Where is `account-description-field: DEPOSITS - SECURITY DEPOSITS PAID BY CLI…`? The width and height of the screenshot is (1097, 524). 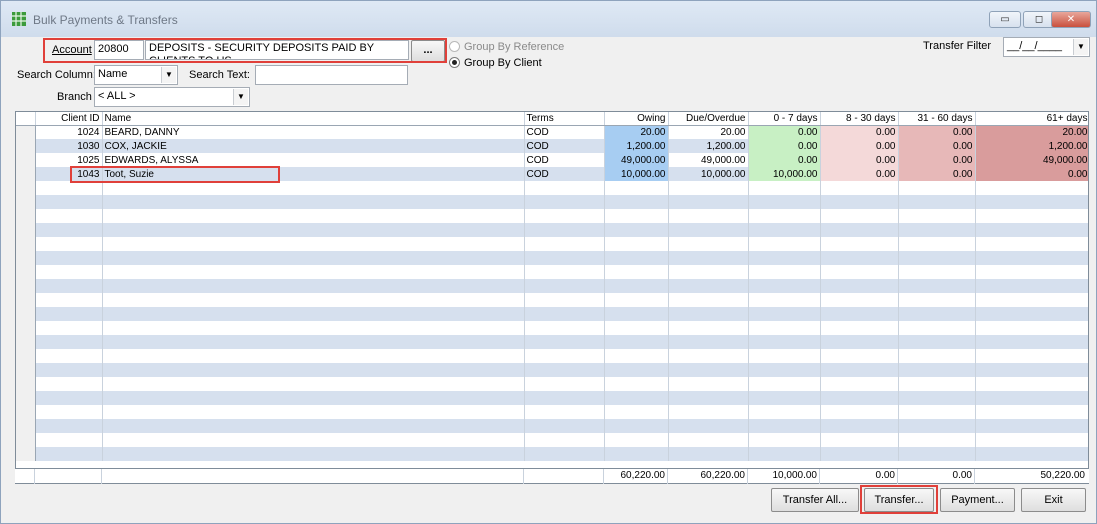 account-description-field: DEPOSITS - SECURITY DEPOSITS PAID BY CLI… is located at coordinates (277, 50).